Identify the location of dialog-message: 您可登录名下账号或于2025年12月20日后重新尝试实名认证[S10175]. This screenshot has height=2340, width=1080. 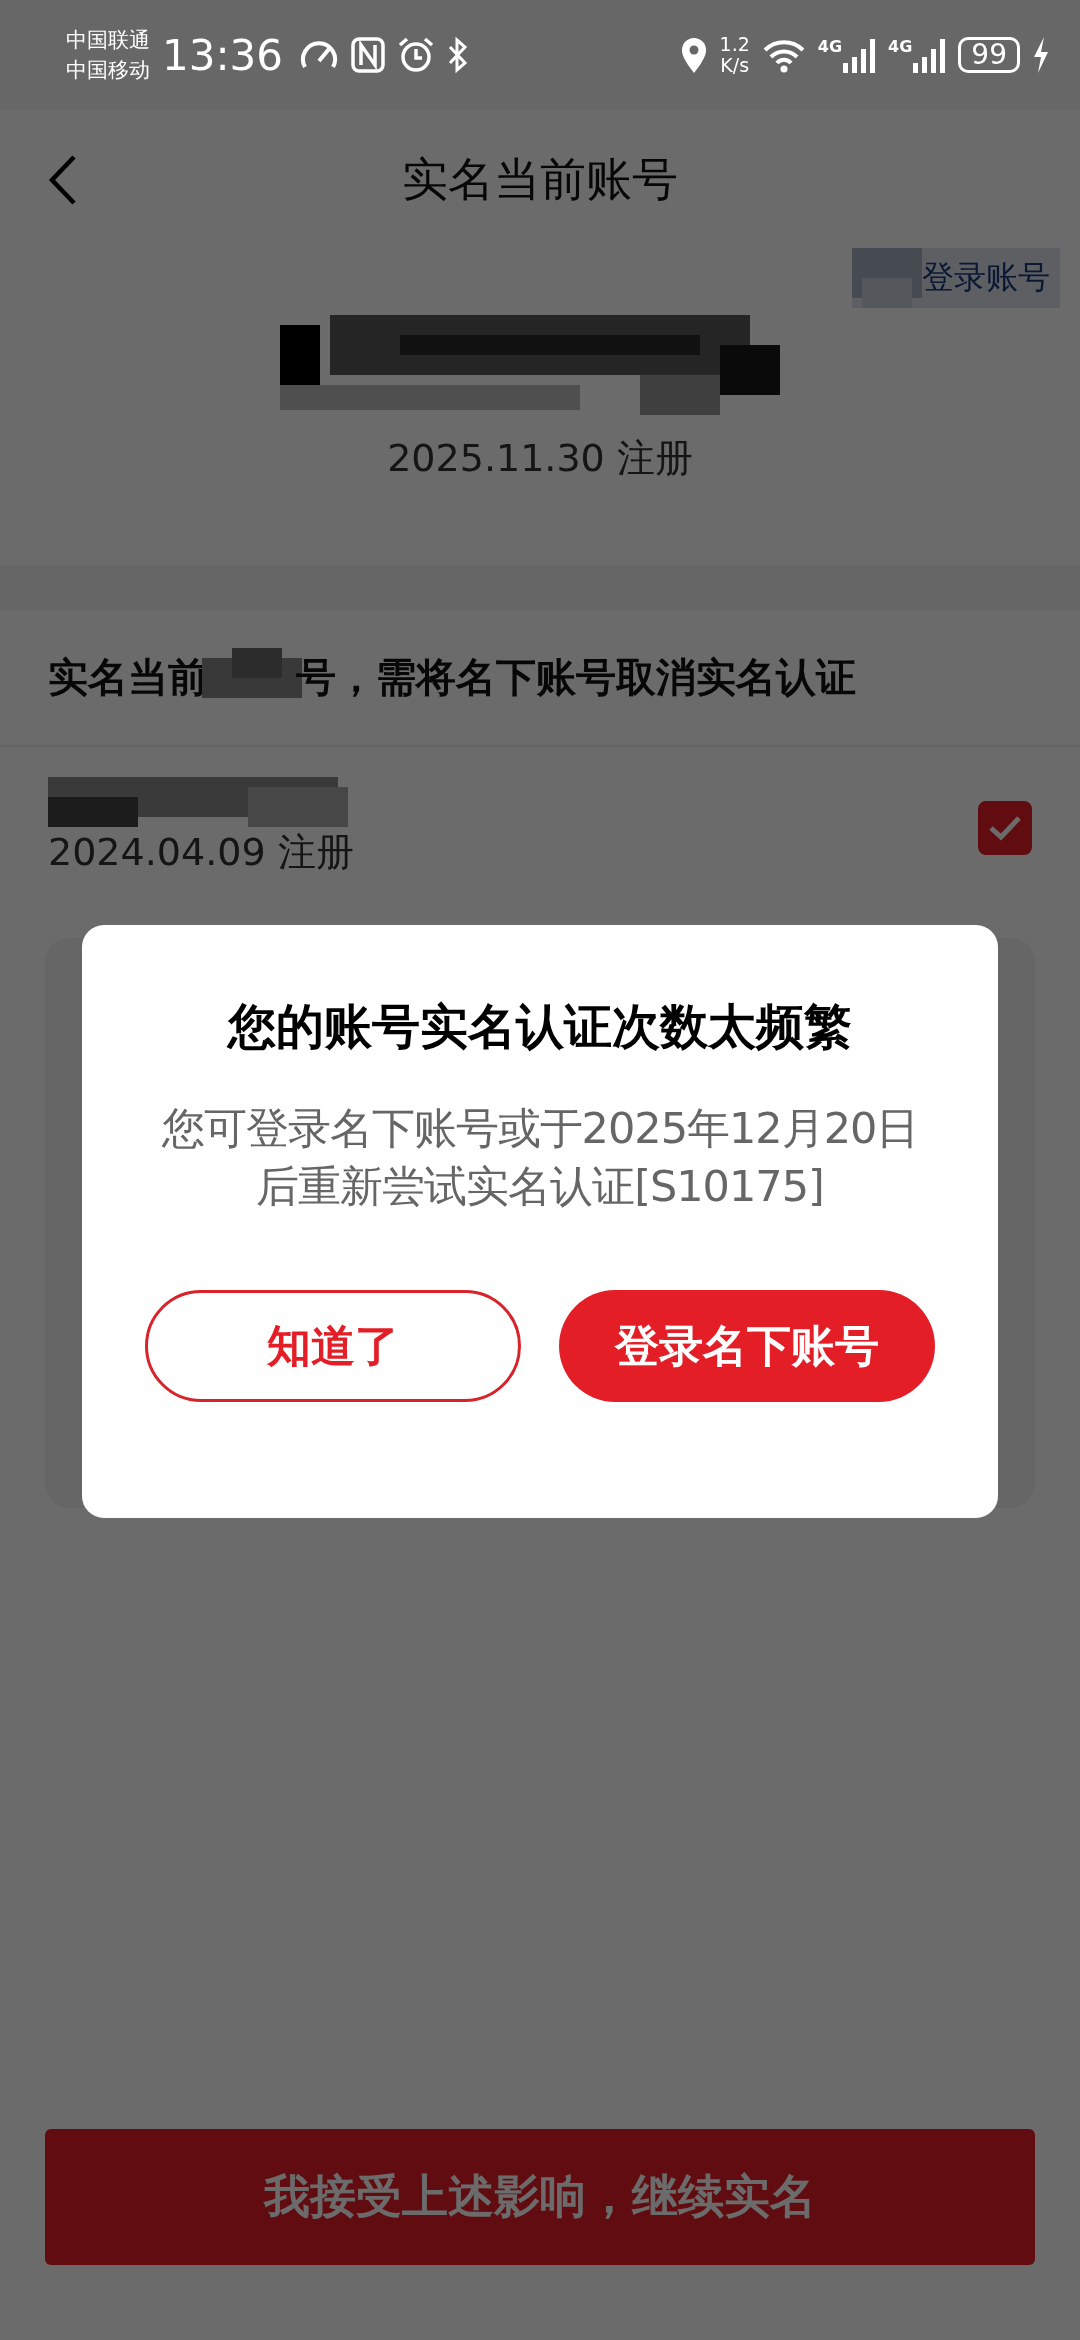
(540, 1157).